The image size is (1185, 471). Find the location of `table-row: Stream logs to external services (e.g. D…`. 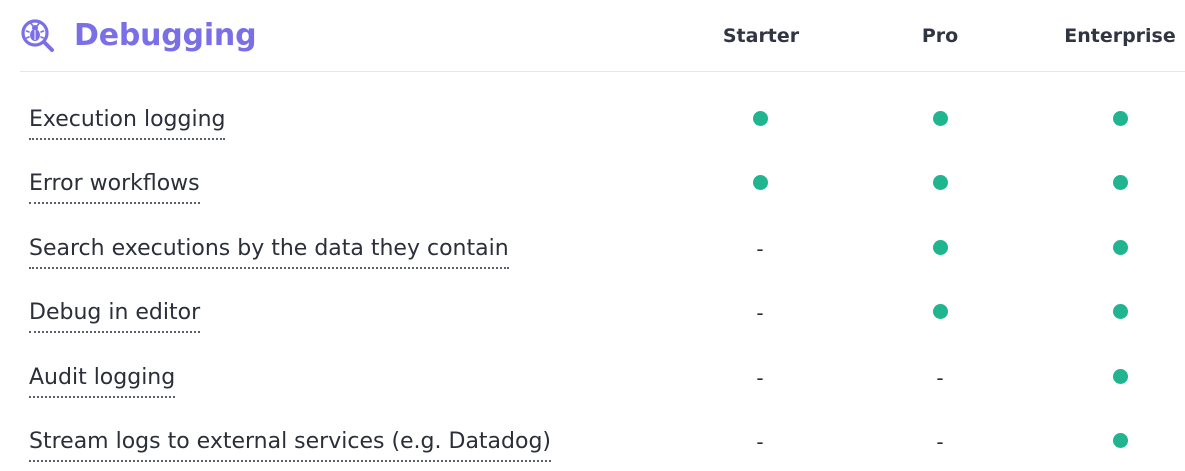

table-row: Stream logs to external services (e.g. D… is located at coordinates (592, 447).